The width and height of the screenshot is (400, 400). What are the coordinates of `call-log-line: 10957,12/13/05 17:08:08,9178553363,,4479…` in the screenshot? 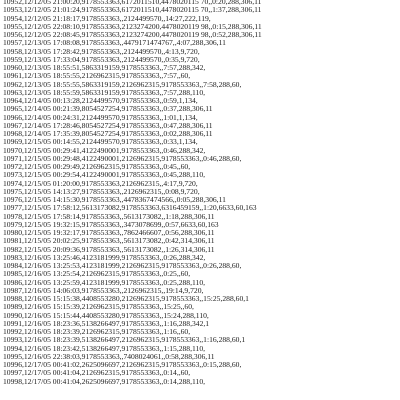 It's located at (114, 43).